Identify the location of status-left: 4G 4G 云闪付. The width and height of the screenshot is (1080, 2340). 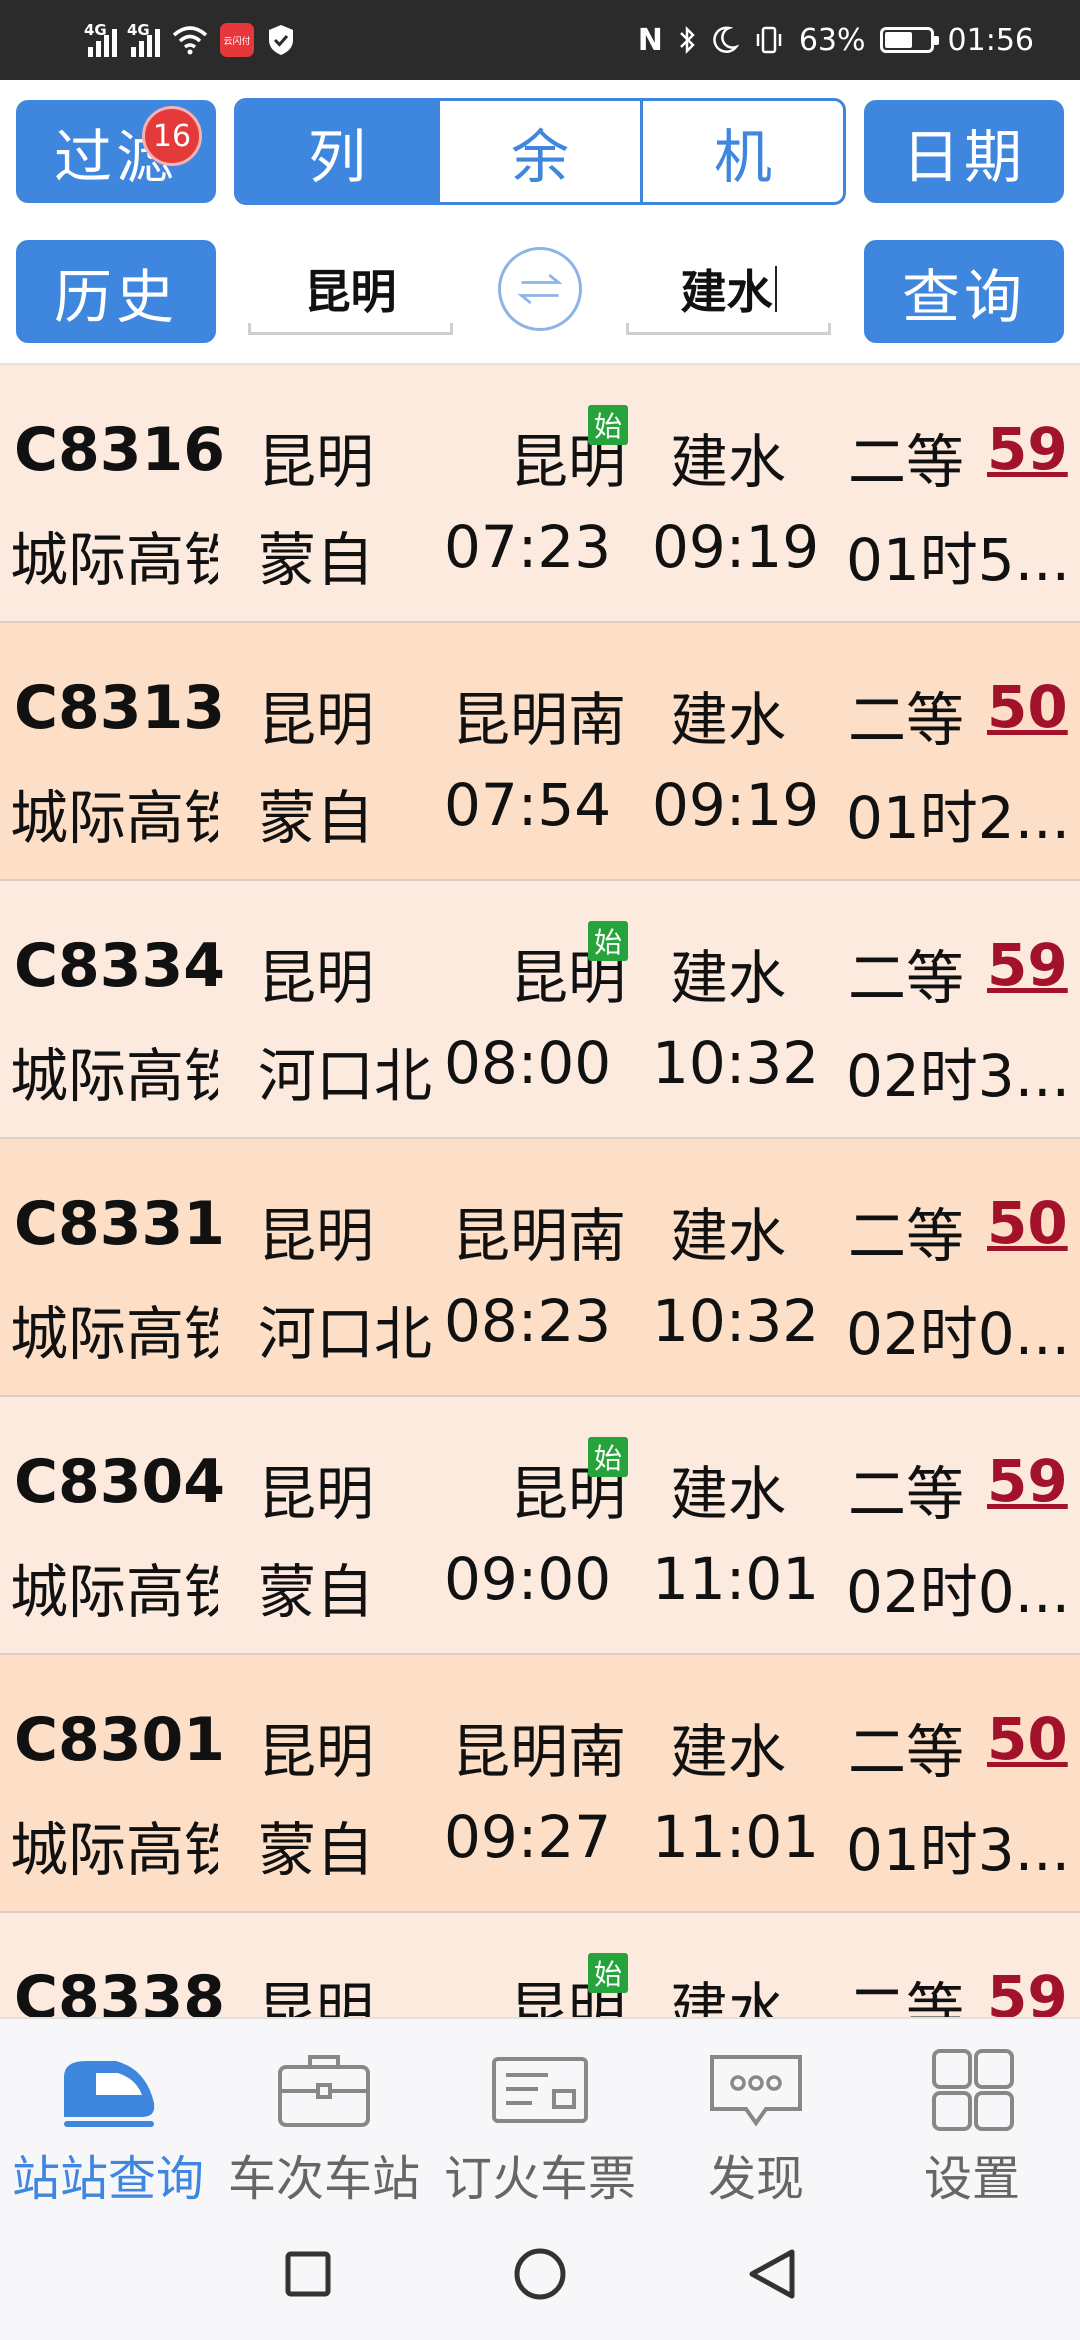
(190, 40).